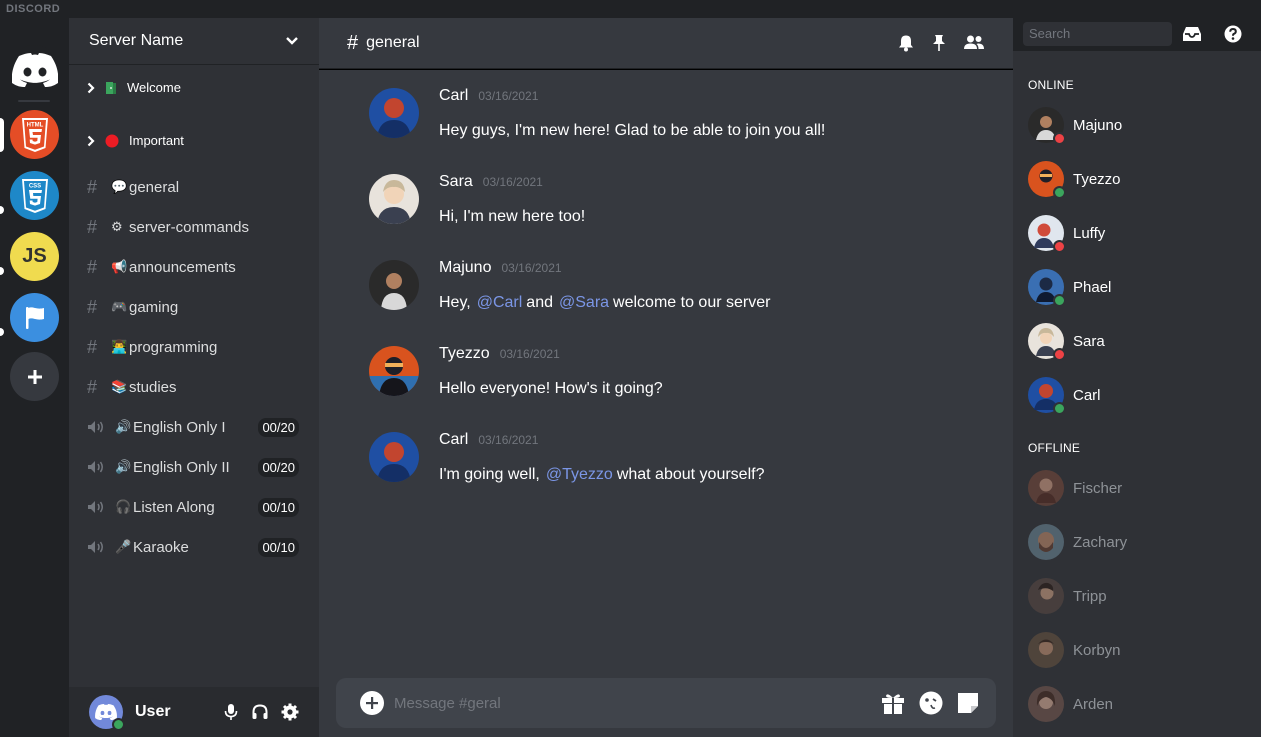 The height and width of the screenshot is (737, 1261). What do you see at coordinates (531, 268) in the screenshot?
I see `message-timestamp: 03/16/2021` at bounding box center [531, 268].